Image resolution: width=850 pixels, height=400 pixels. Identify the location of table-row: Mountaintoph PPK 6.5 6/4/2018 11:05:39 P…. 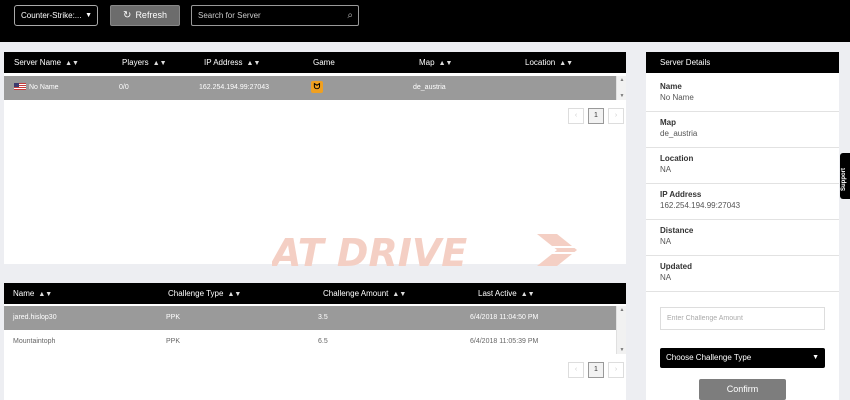
(310, 342).